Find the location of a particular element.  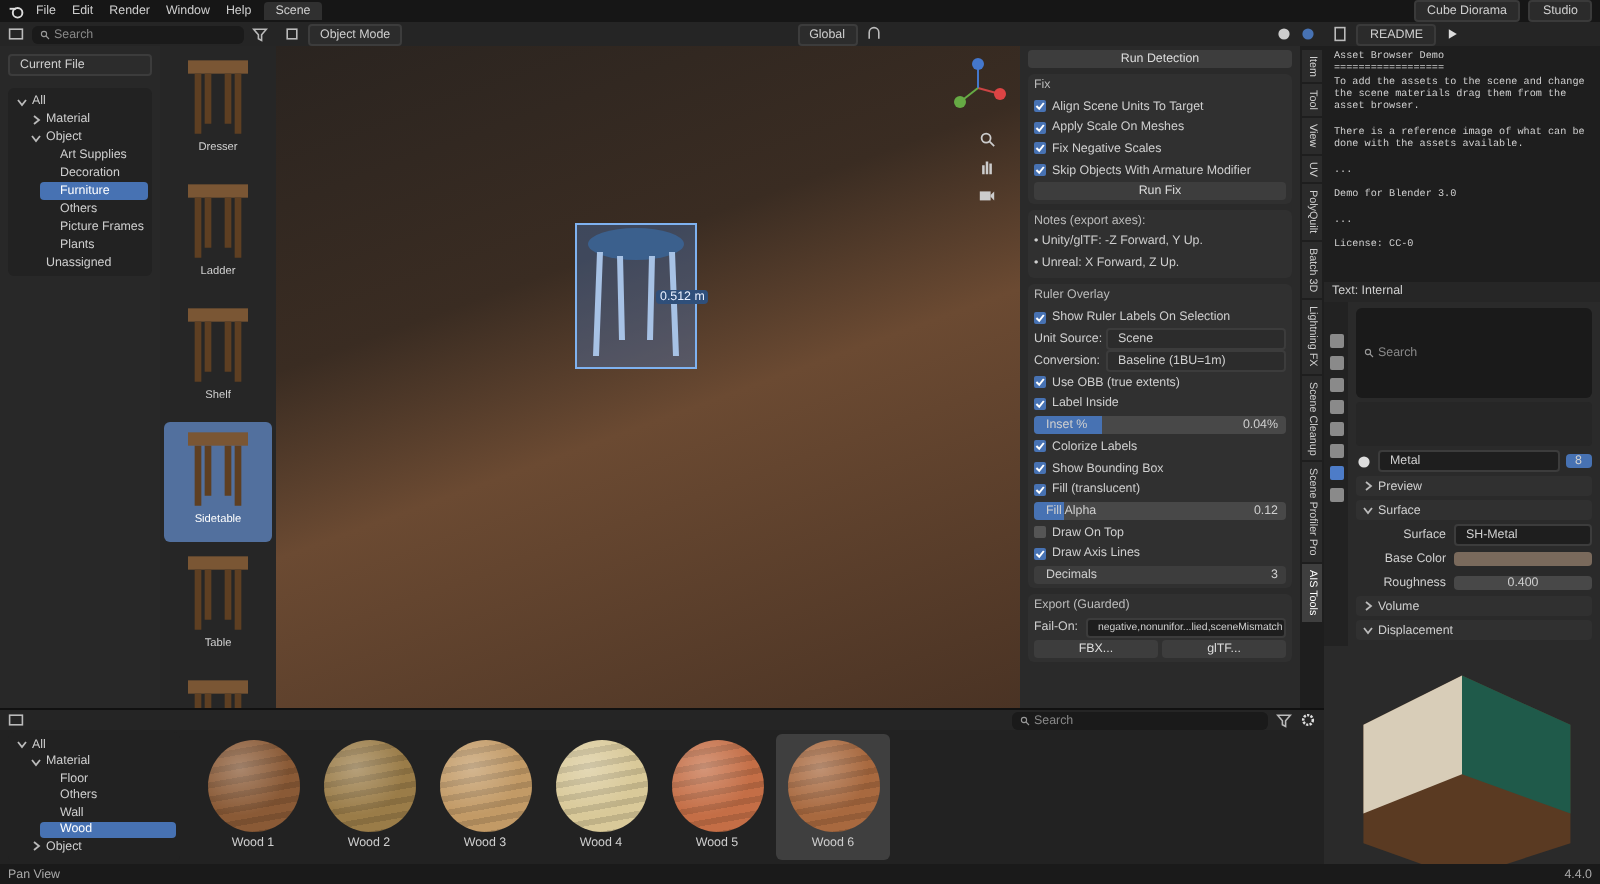

camera-icon is located at coordinates (987, 195).